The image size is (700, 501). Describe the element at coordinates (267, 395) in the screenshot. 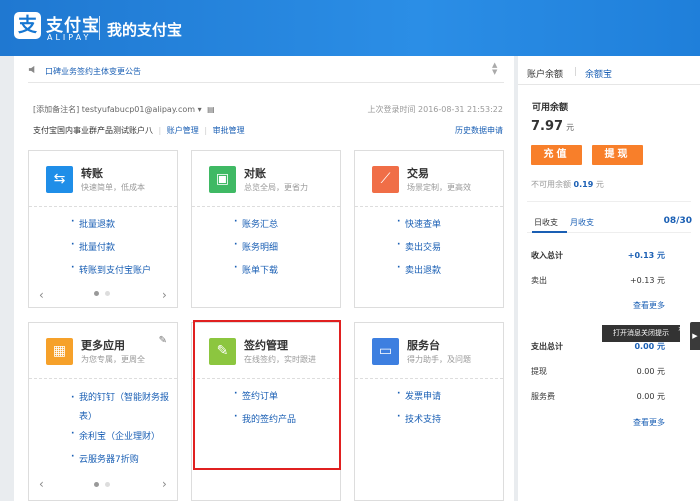

I see `highlight-box` at that location.